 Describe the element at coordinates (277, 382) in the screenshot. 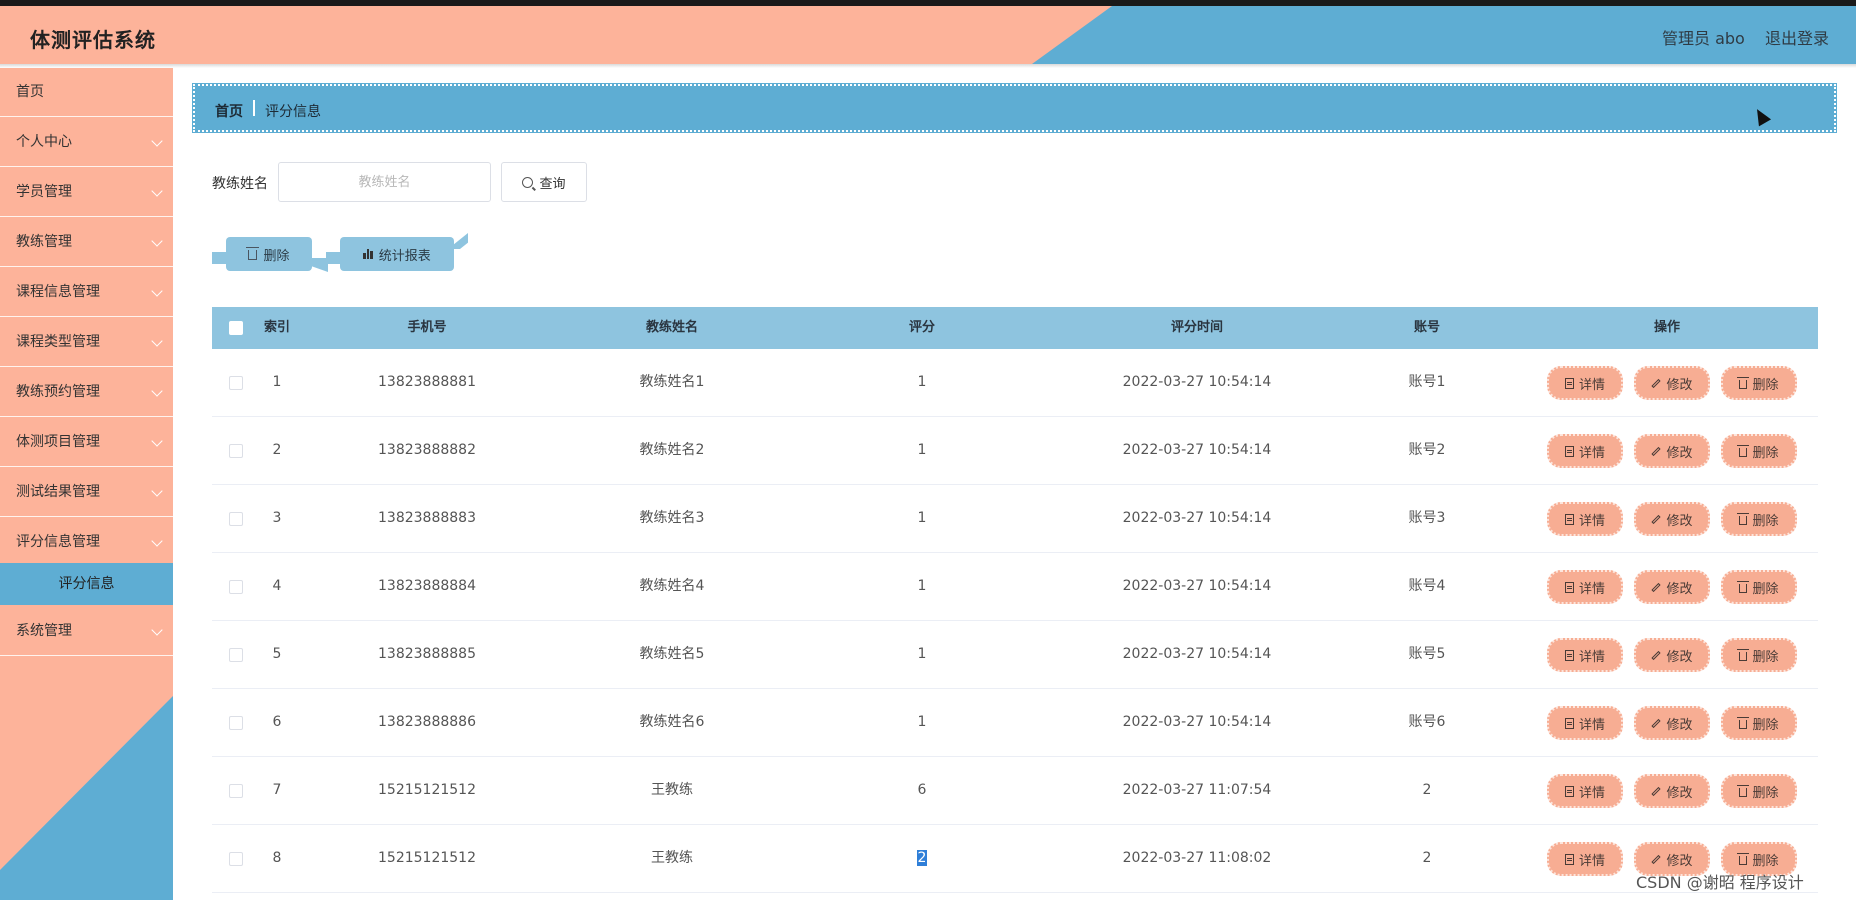

I see `cell-index: 1` at that location.